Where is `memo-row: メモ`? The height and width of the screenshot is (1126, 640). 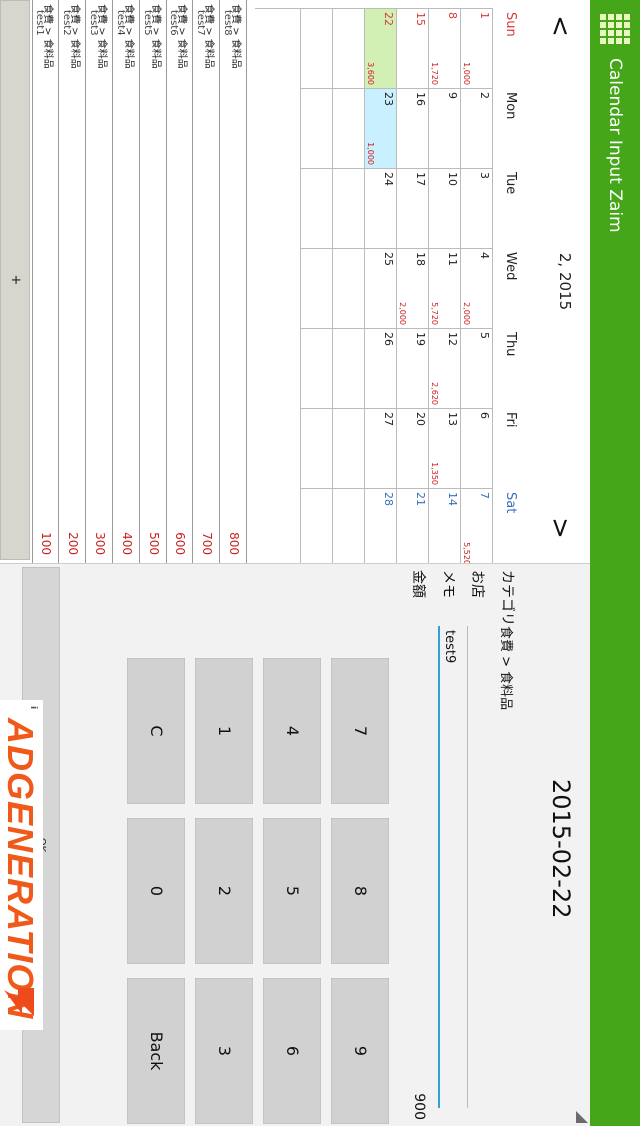
memo-row: メモ is located at coordinates (449, 839).